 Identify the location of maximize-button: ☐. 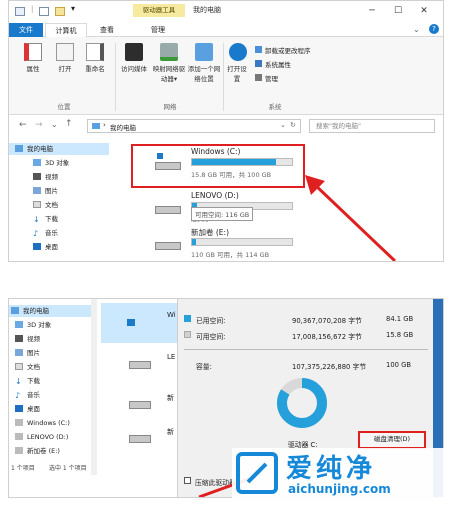
(398, 11).